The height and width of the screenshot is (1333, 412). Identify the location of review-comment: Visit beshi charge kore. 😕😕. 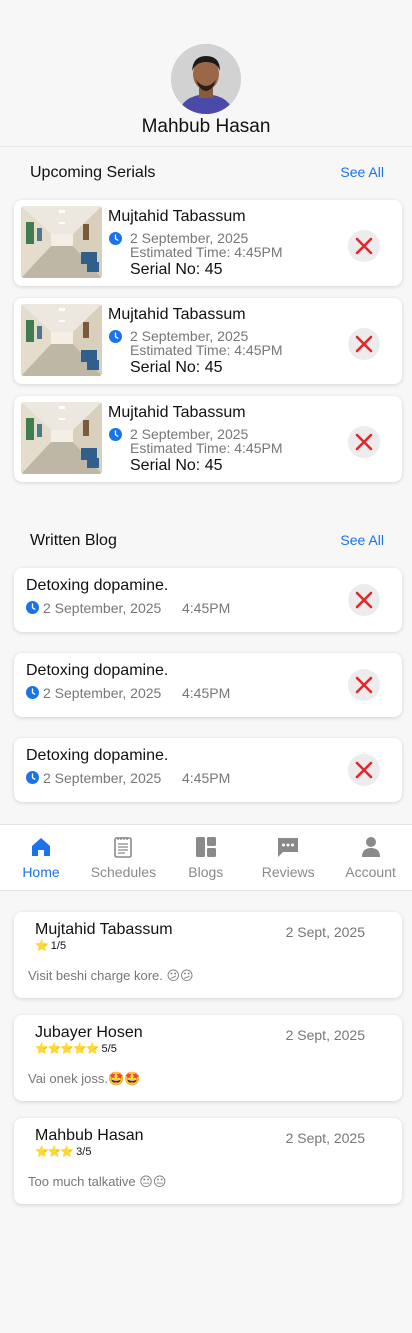
(111, 975).